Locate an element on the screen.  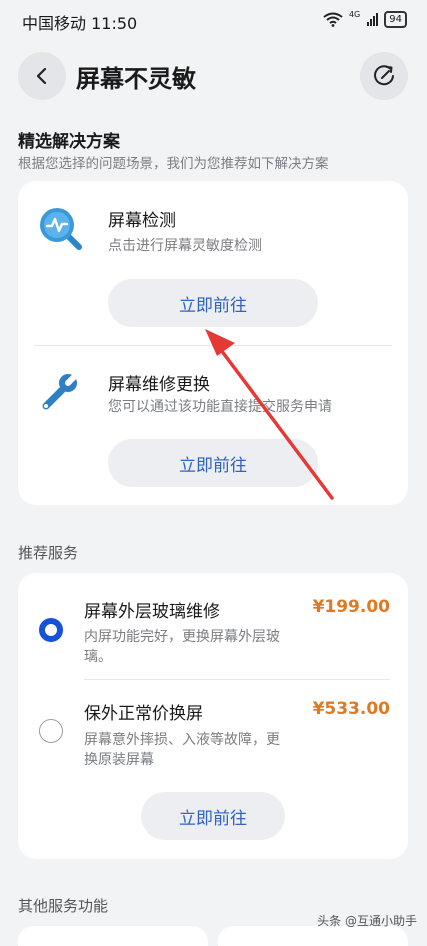
service-desc-2b: 换原装屏幕 is located at coordinates (119, 760).